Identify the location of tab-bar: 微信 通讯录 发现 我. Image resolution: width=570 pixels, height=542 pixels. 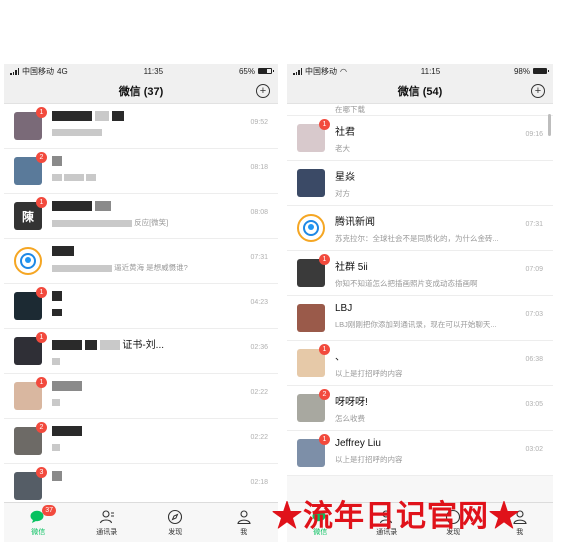
(420, 522).